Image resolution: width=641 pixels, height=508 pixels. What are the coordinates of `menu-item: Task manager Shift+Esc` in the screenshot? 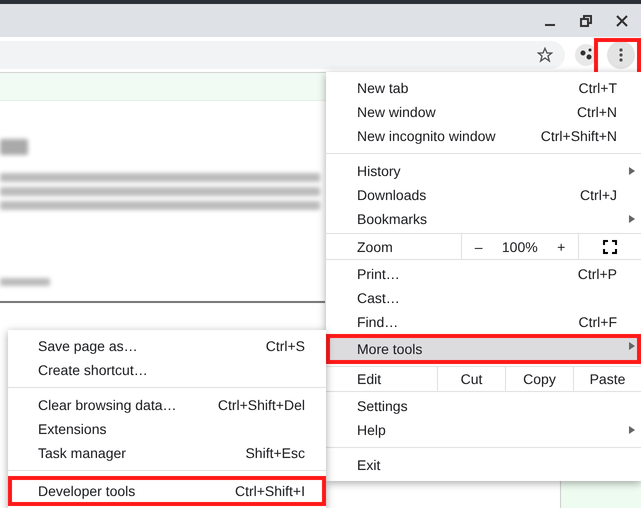 It's located at (167, 453).